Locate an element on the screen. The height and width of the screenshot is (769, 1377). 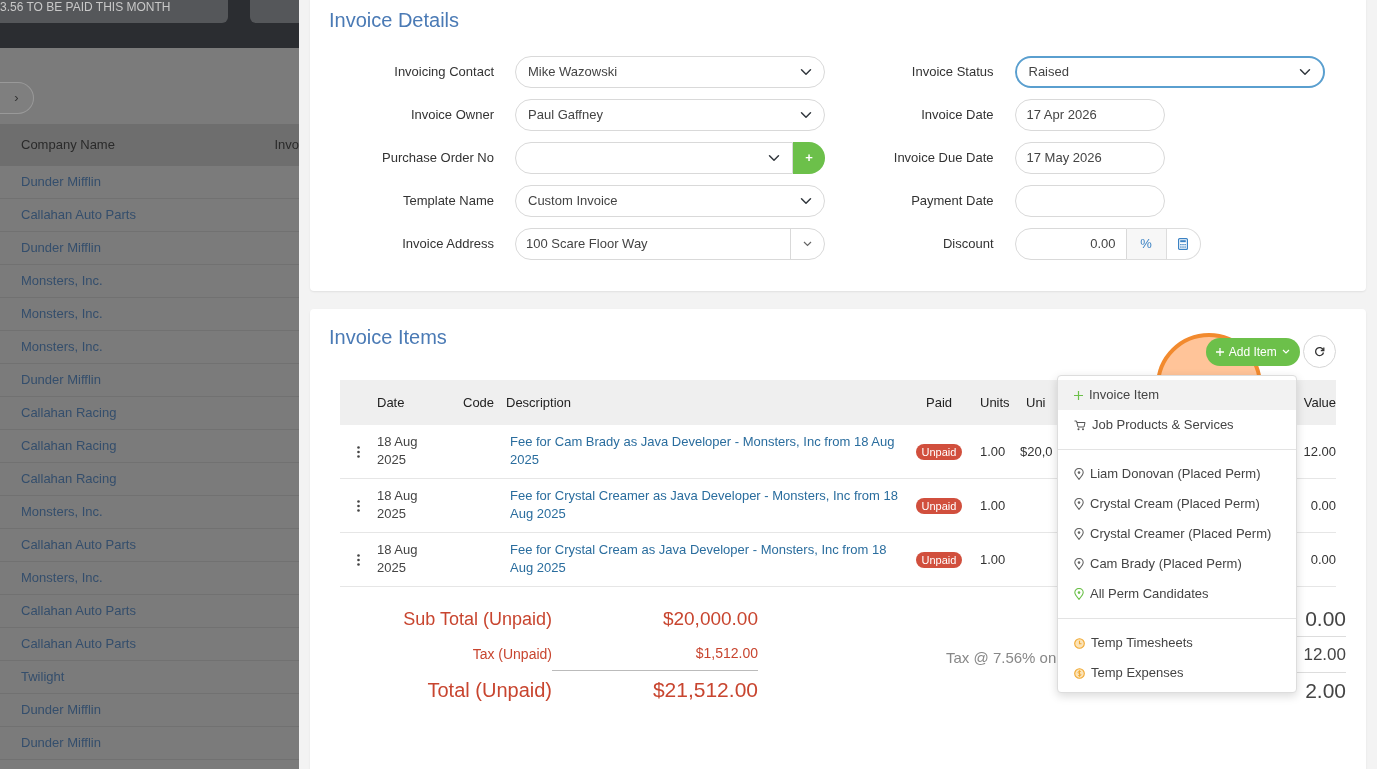
menu-item: Crystal Creamer (Placed Perm) is located at coordinates (1177, 534).